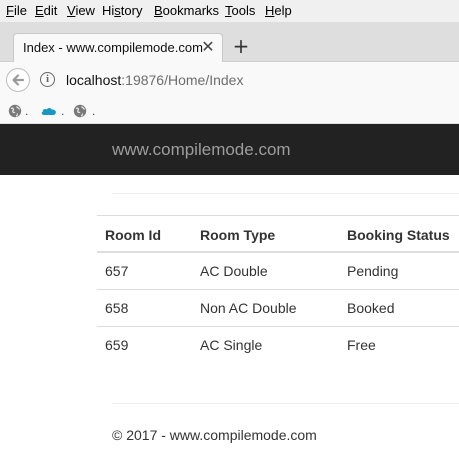  I want to click on table-row: 657 AC Double Pending, so click(278, 271).